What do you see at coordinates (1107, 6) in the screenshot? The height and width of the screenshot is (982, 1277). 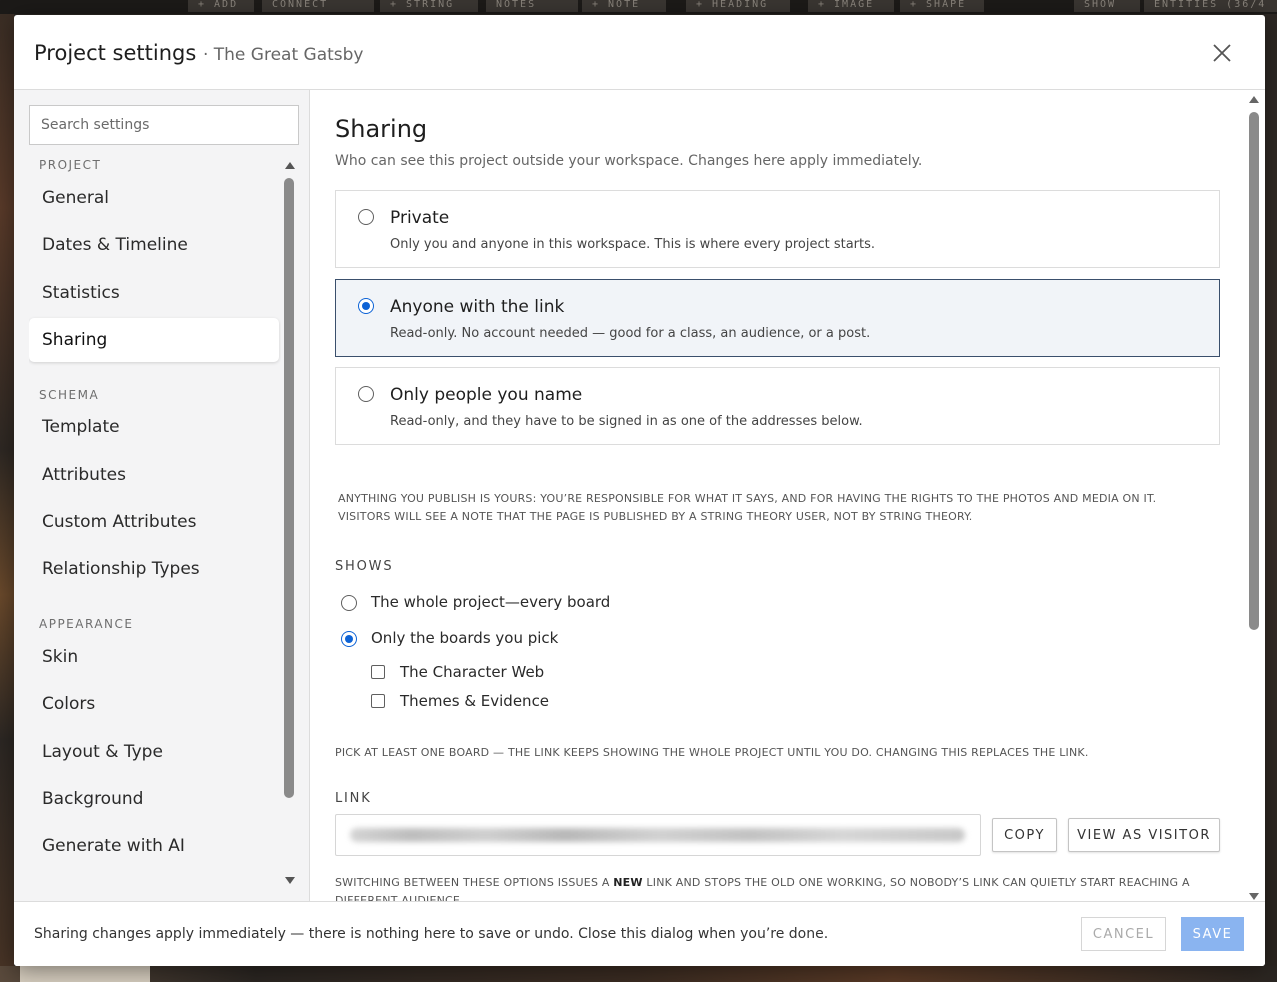 I see `bg-show-chip: SHOW` at bounding box center [1107, 6].